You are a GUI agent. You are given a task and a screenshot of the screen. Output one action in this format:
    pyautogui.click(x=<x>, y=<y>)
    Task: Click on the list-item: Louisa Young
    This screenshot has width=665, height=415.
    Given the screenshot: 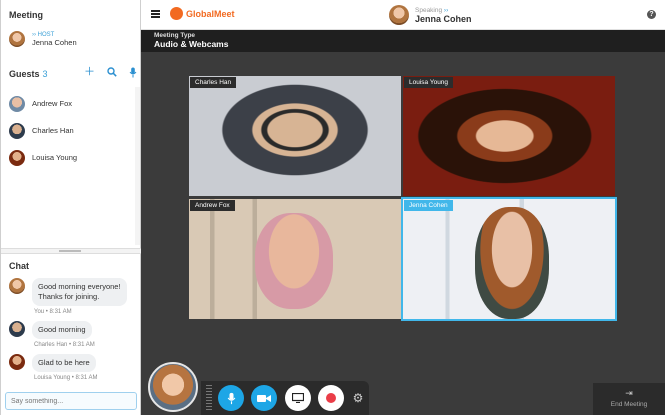 What is the action you would take?
    pyautogui.click(x=72, y=157)
    